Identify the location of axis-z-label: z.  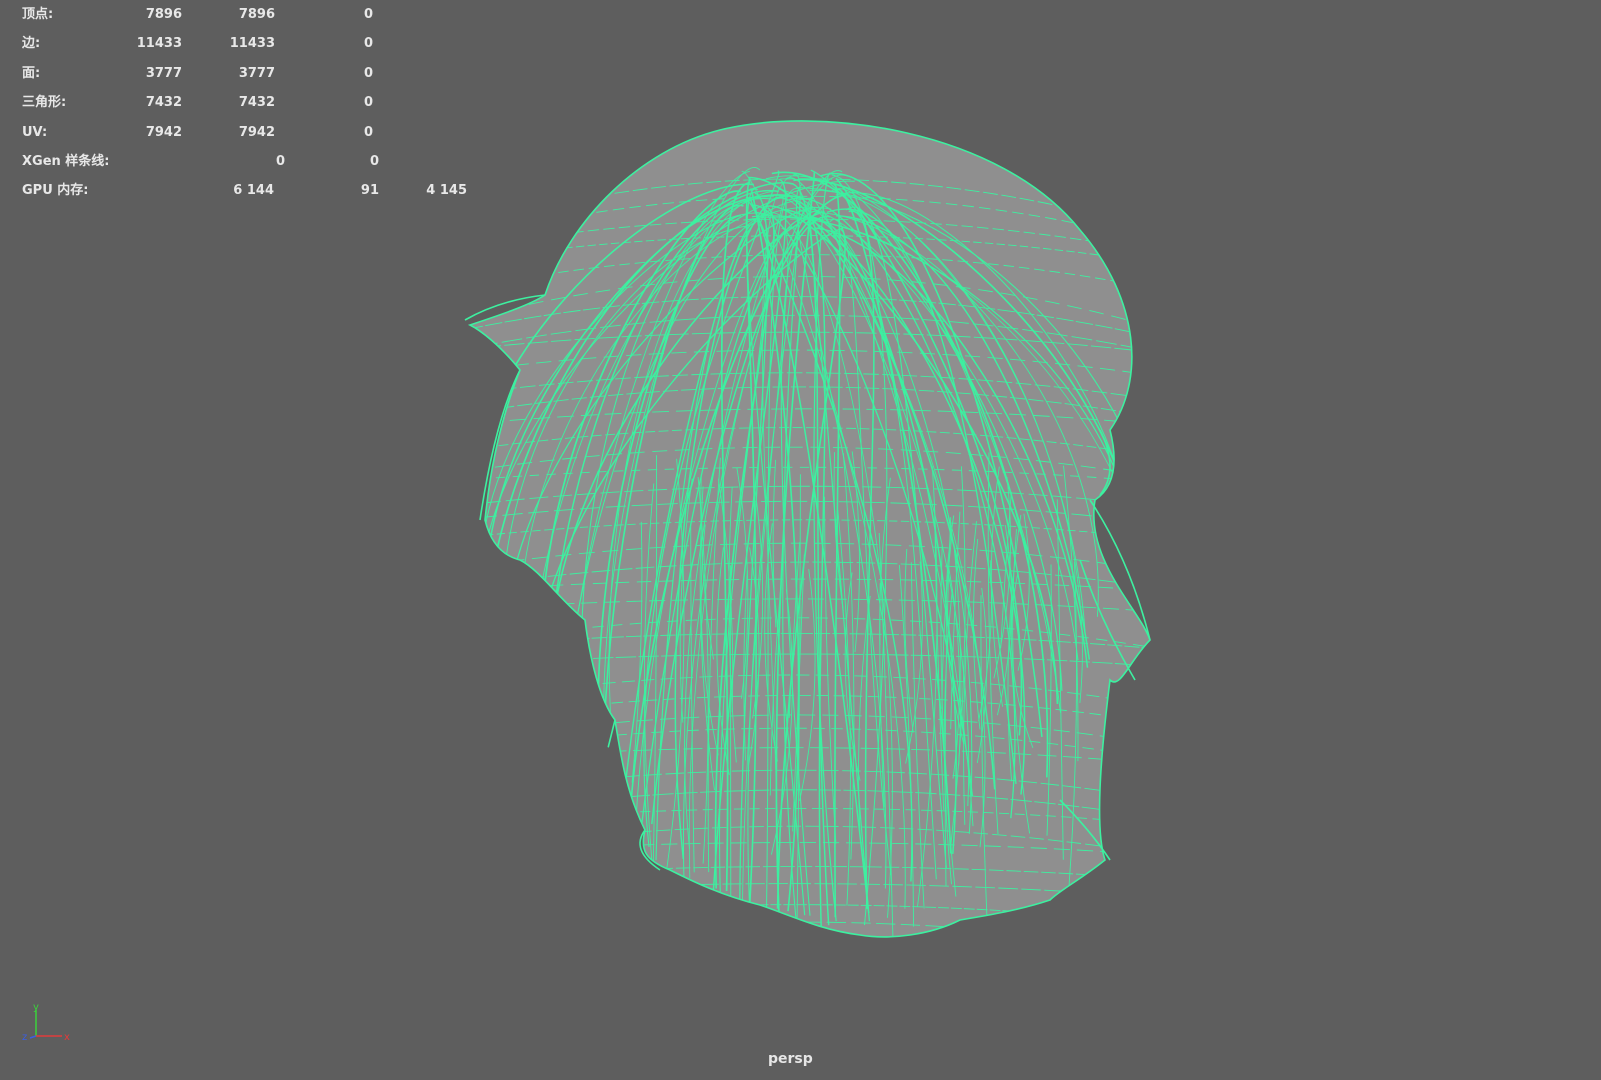
(24, 1037).